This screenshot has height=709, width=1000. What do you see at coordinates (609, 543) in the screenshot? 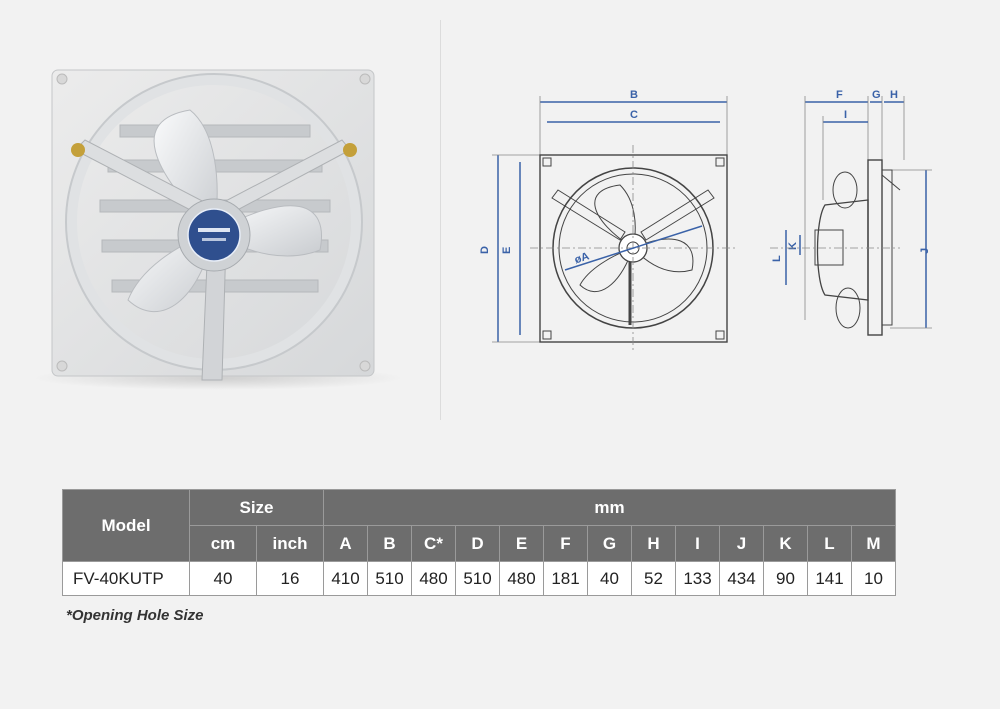
I see `header-g: G` at bounding box center [609, 543].